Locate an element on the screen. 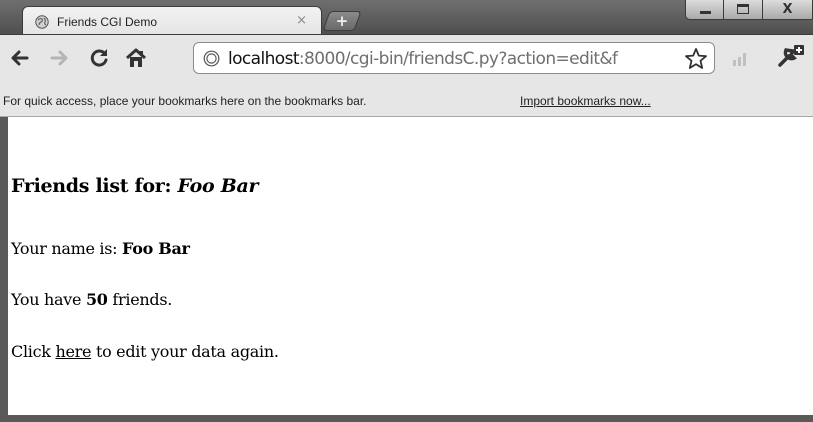  friends-count-paragraph: You have 50 friends. is located at coordinates (91, 299).